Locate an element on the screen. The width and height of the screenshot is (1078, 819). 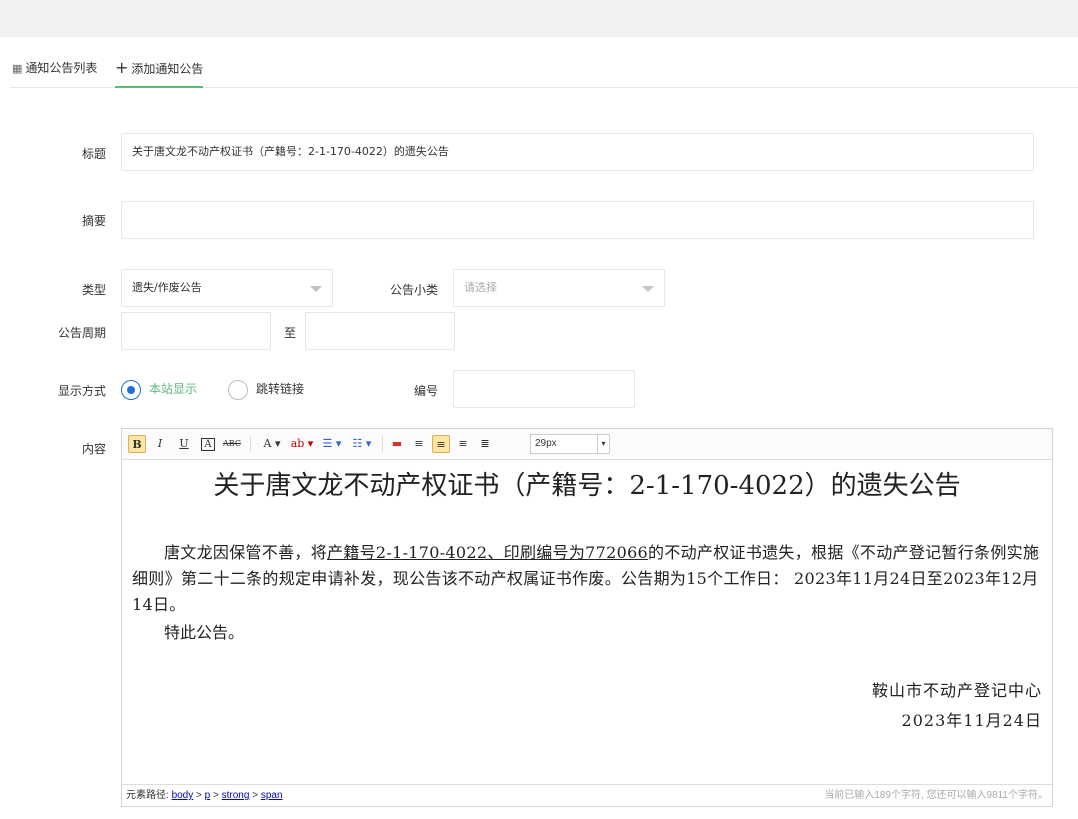
document-title: 关于唐文龙不动产权证书（产籍号：2-1-170-4022）的遗失公告 is located at coordinates (587, 486).